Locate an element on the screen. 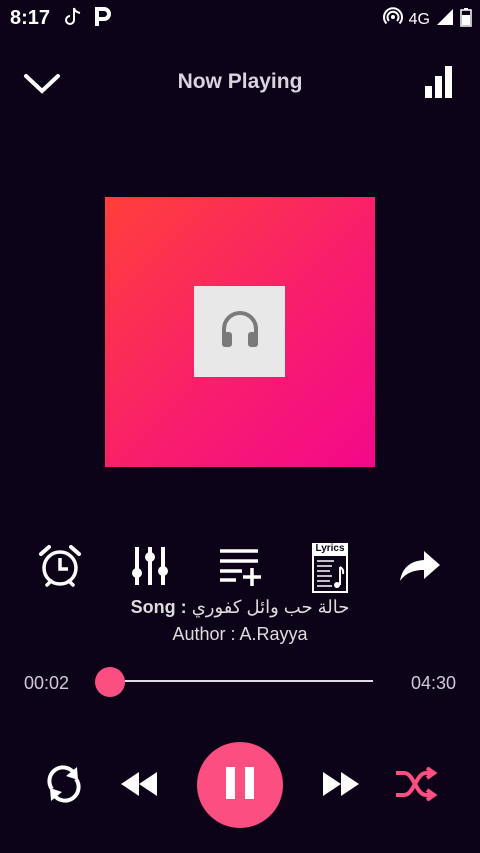  shuffle-button is located at coordinates (416, 786).